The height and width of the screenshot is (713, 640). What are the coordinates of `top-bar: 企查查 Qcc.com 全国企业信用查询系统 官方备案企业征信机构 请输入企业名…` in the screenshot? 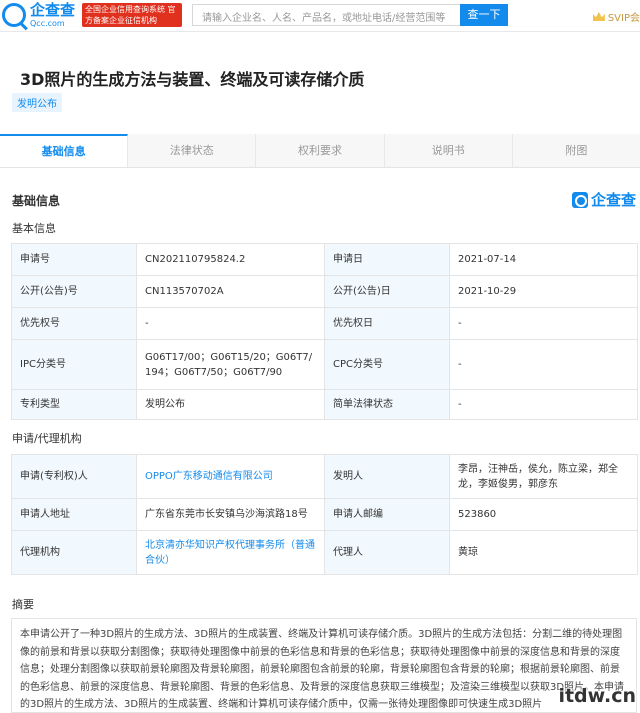 It's located at (320, 16).